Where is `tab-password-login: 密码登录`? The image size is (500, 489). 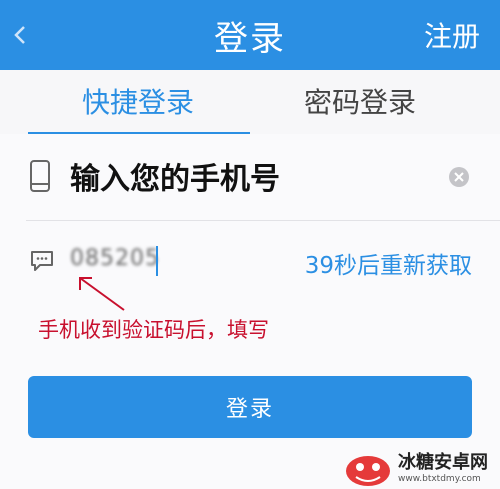
tab-password-login: 密码登录 is located at coordinates (360, 101).